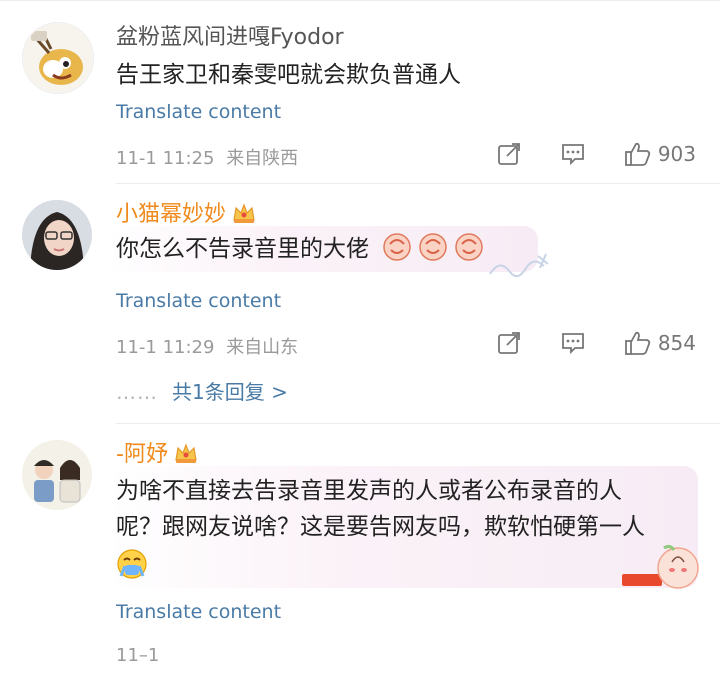  What do you see at coordinates (165, 158) in the screenshot?
I see `comment-time: 11-1 11:25` at bounding box center [165, 158].